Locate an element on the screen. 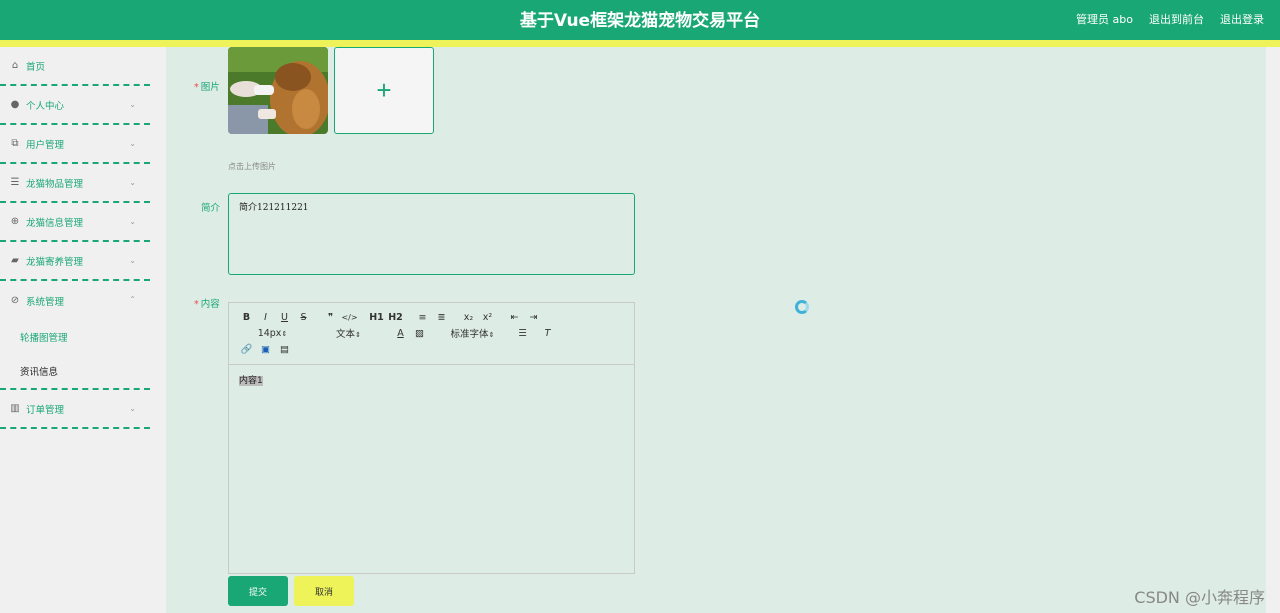  rich-text-editor: B I U S ❞ </> H1 H2 ≡ ≣ x₂ x² ⇤ ⇥ 14px⇕ is located at coordinates (431, 438).